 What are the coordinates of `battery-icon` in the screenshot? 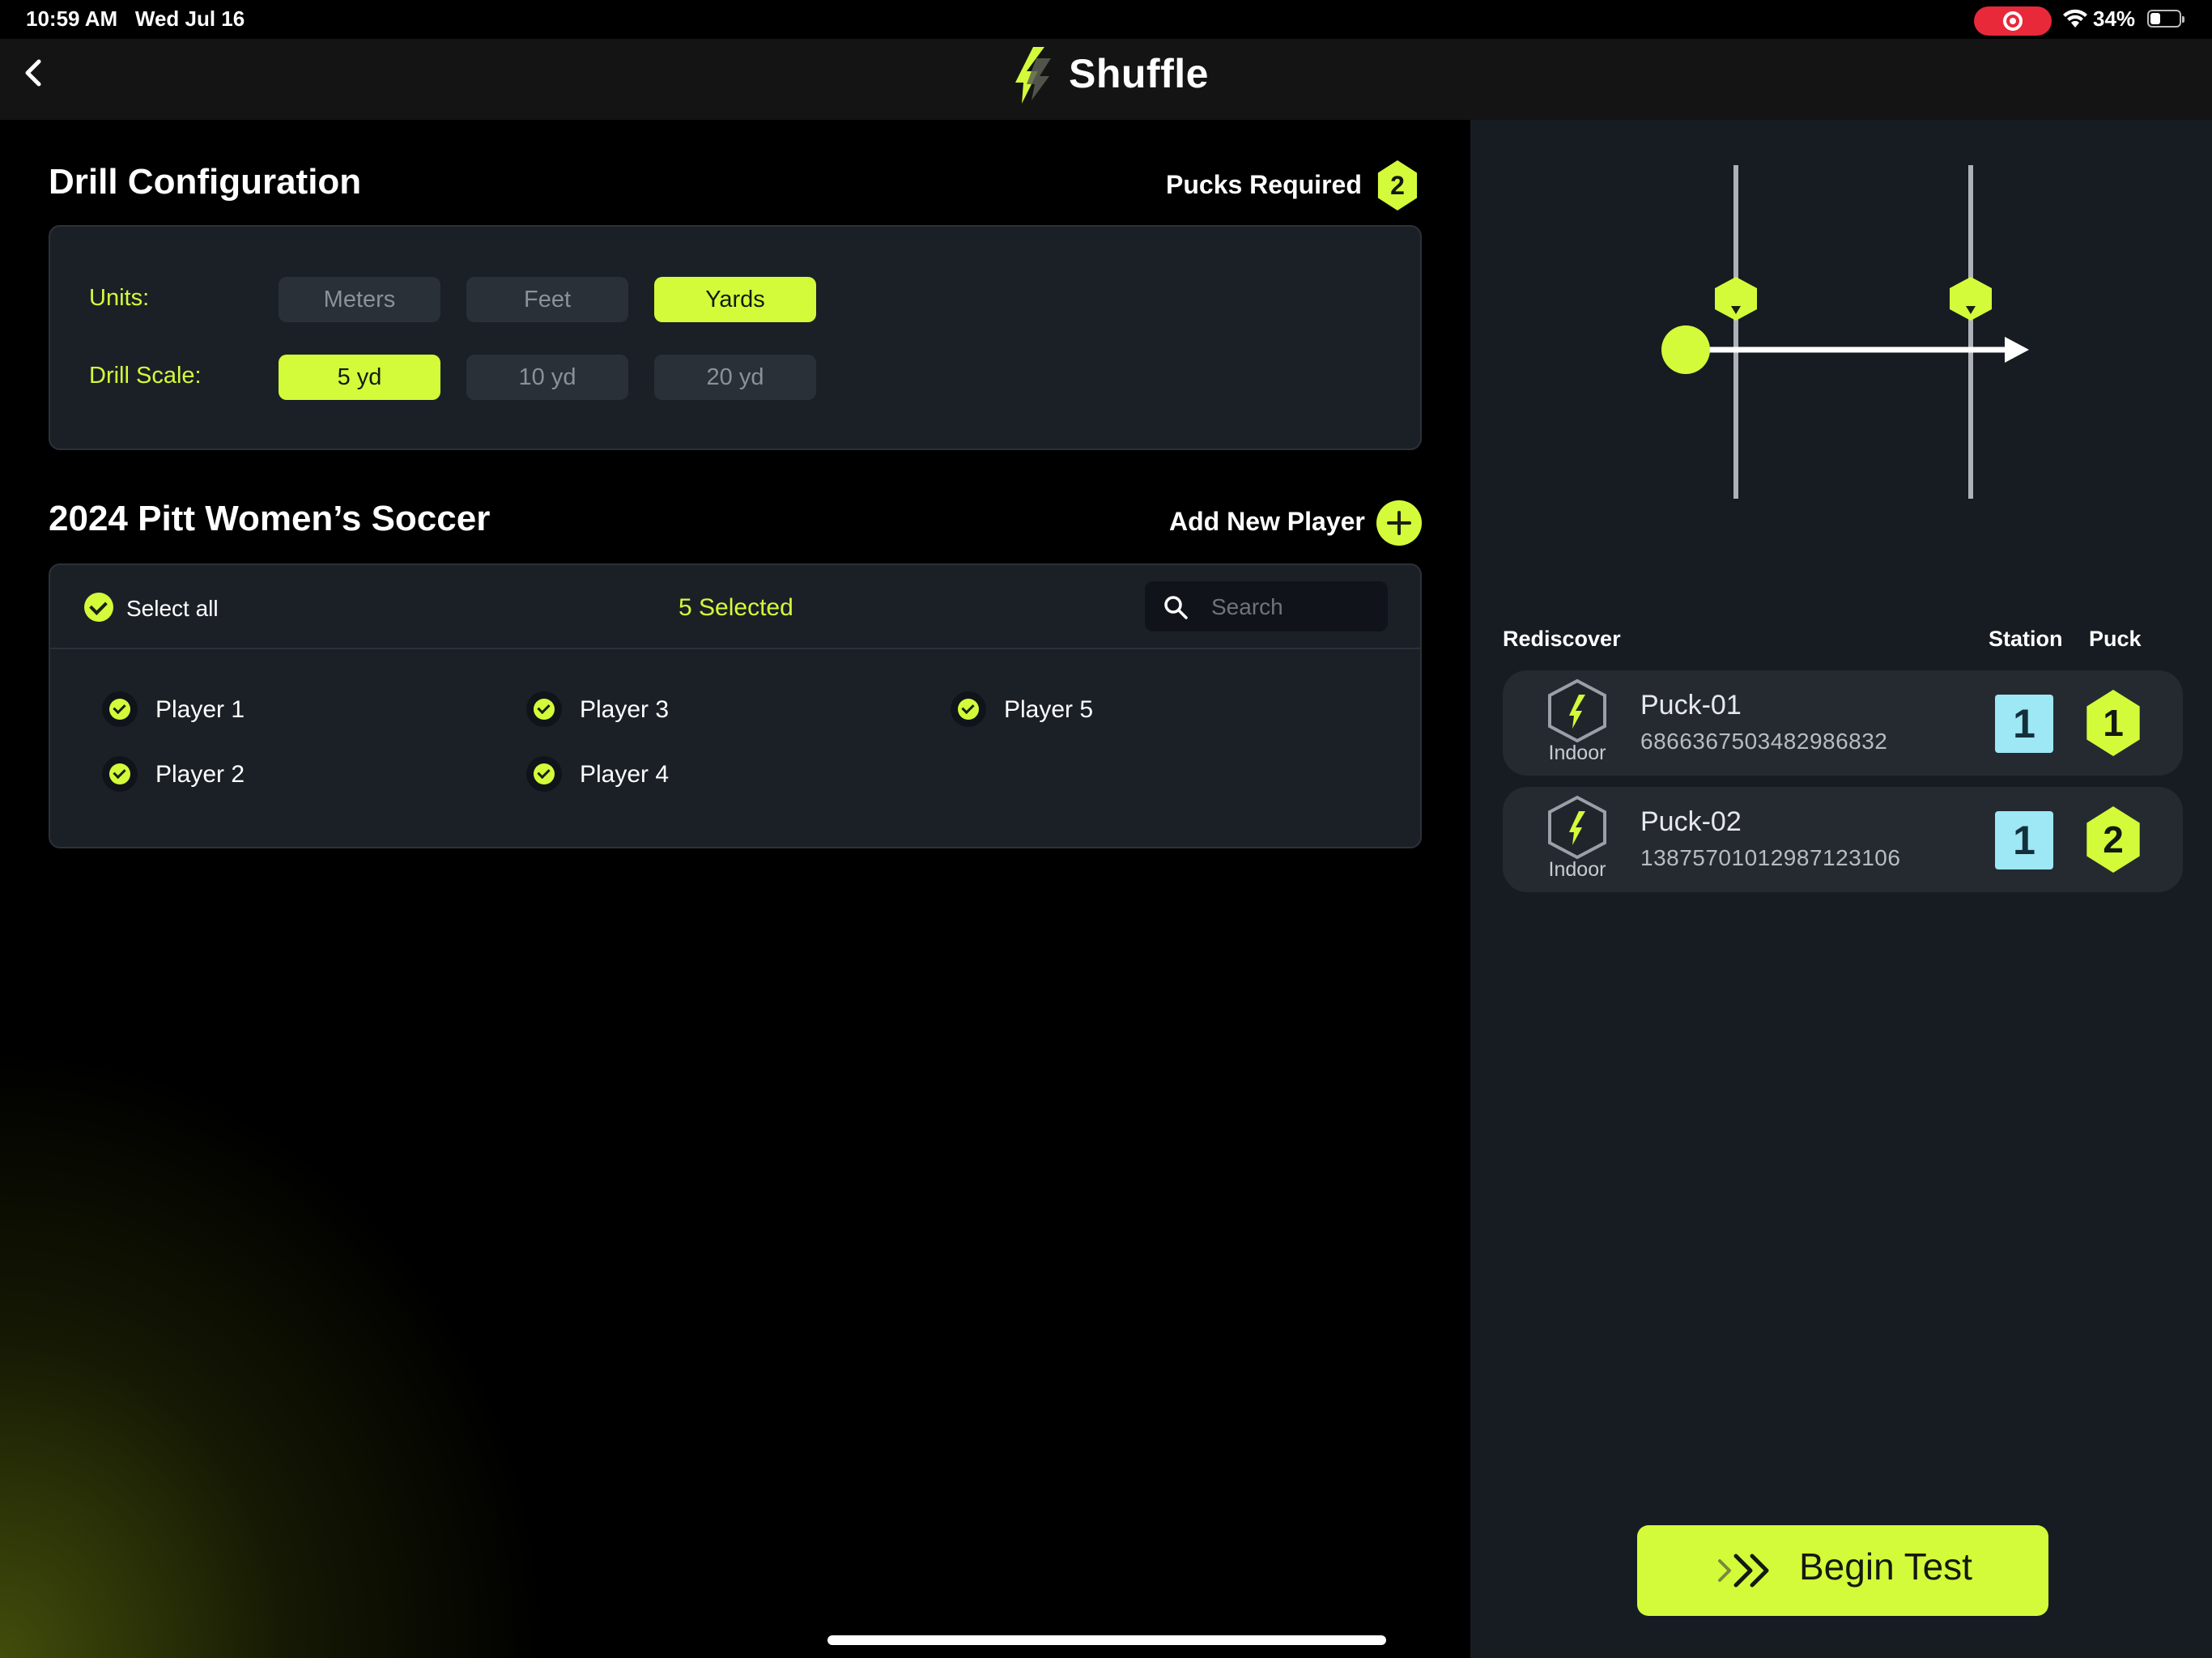 It's located at (2166, 19).